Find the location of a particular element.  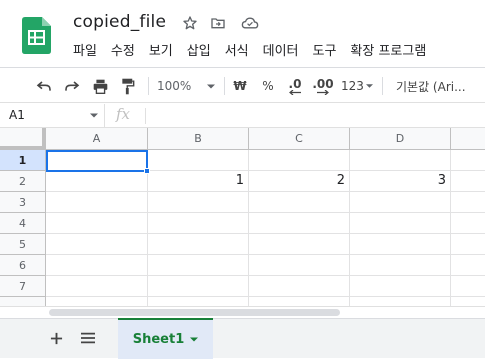

row-header-2: 2 is located at coordinates (23, 181).